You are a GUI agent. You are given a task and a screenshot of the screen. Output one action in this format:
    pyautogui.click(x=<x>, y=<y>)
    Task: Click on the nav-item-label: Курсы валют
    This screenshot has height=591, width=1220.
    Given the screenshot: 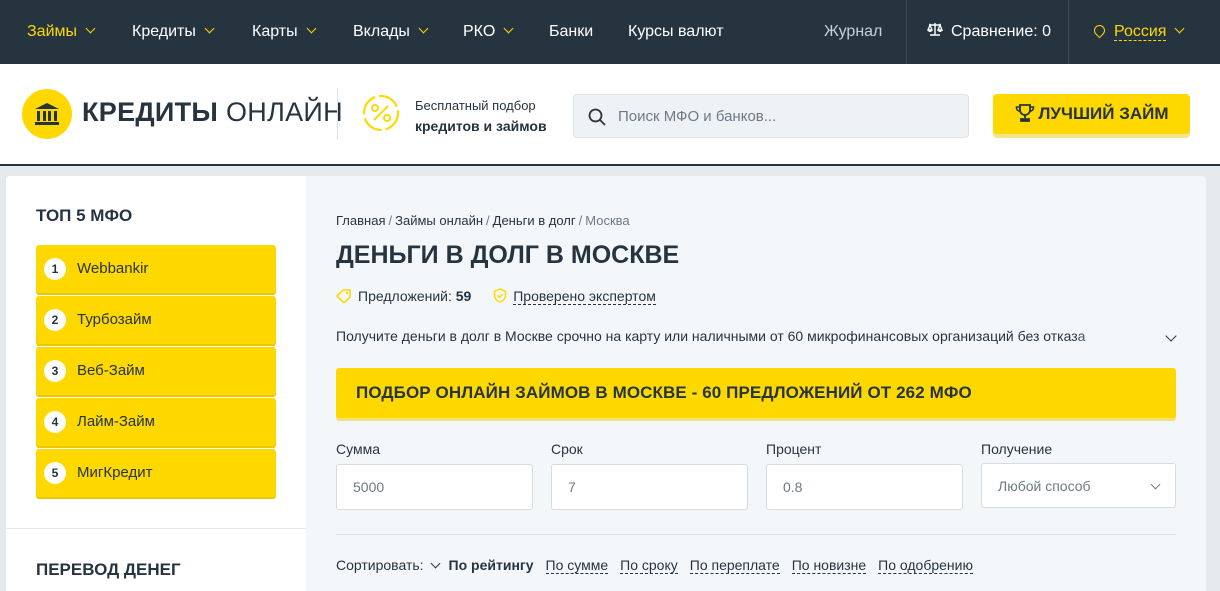 What is the action you would take?
    pyautogui.click(x=676, y=31)
    